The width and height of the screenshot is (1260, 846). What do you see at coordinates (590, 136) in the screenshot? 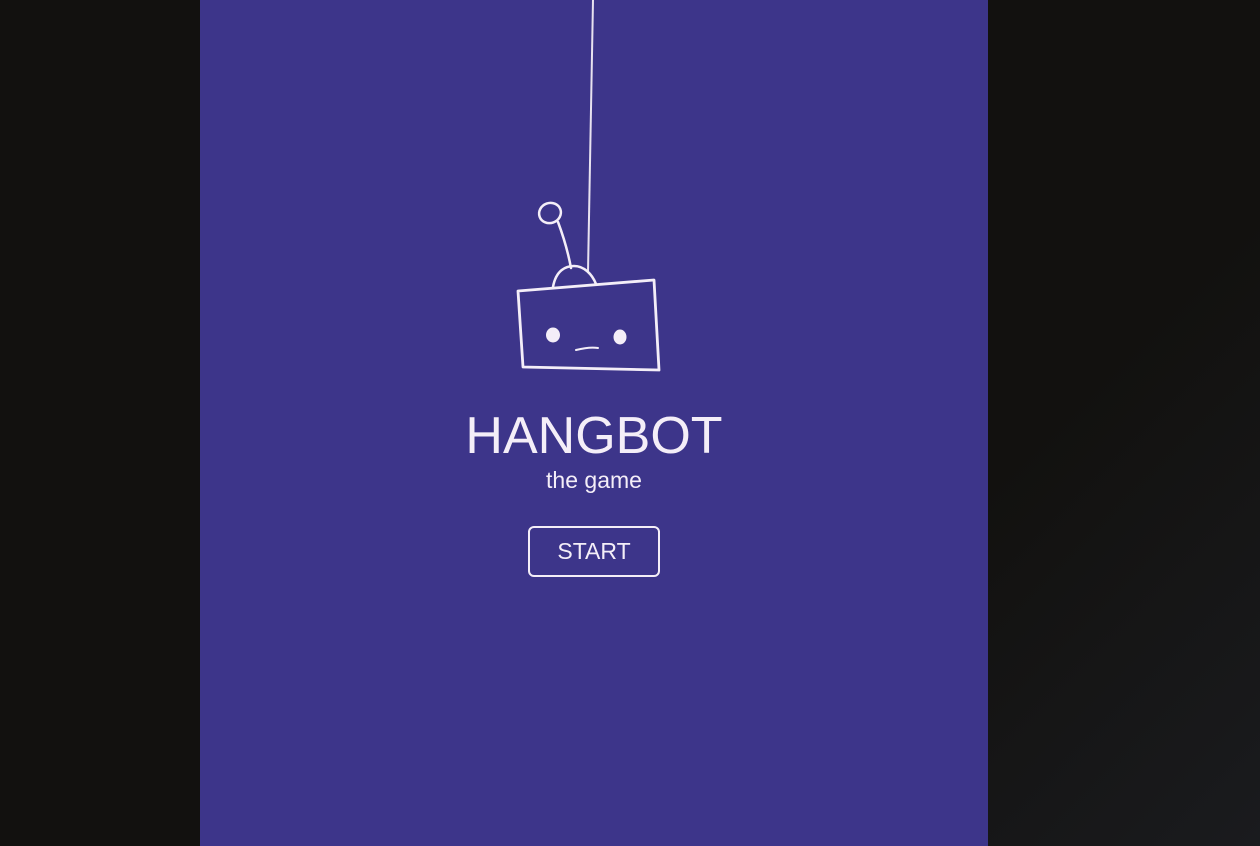
I see `robot-string` at bounding box center [590, 136].